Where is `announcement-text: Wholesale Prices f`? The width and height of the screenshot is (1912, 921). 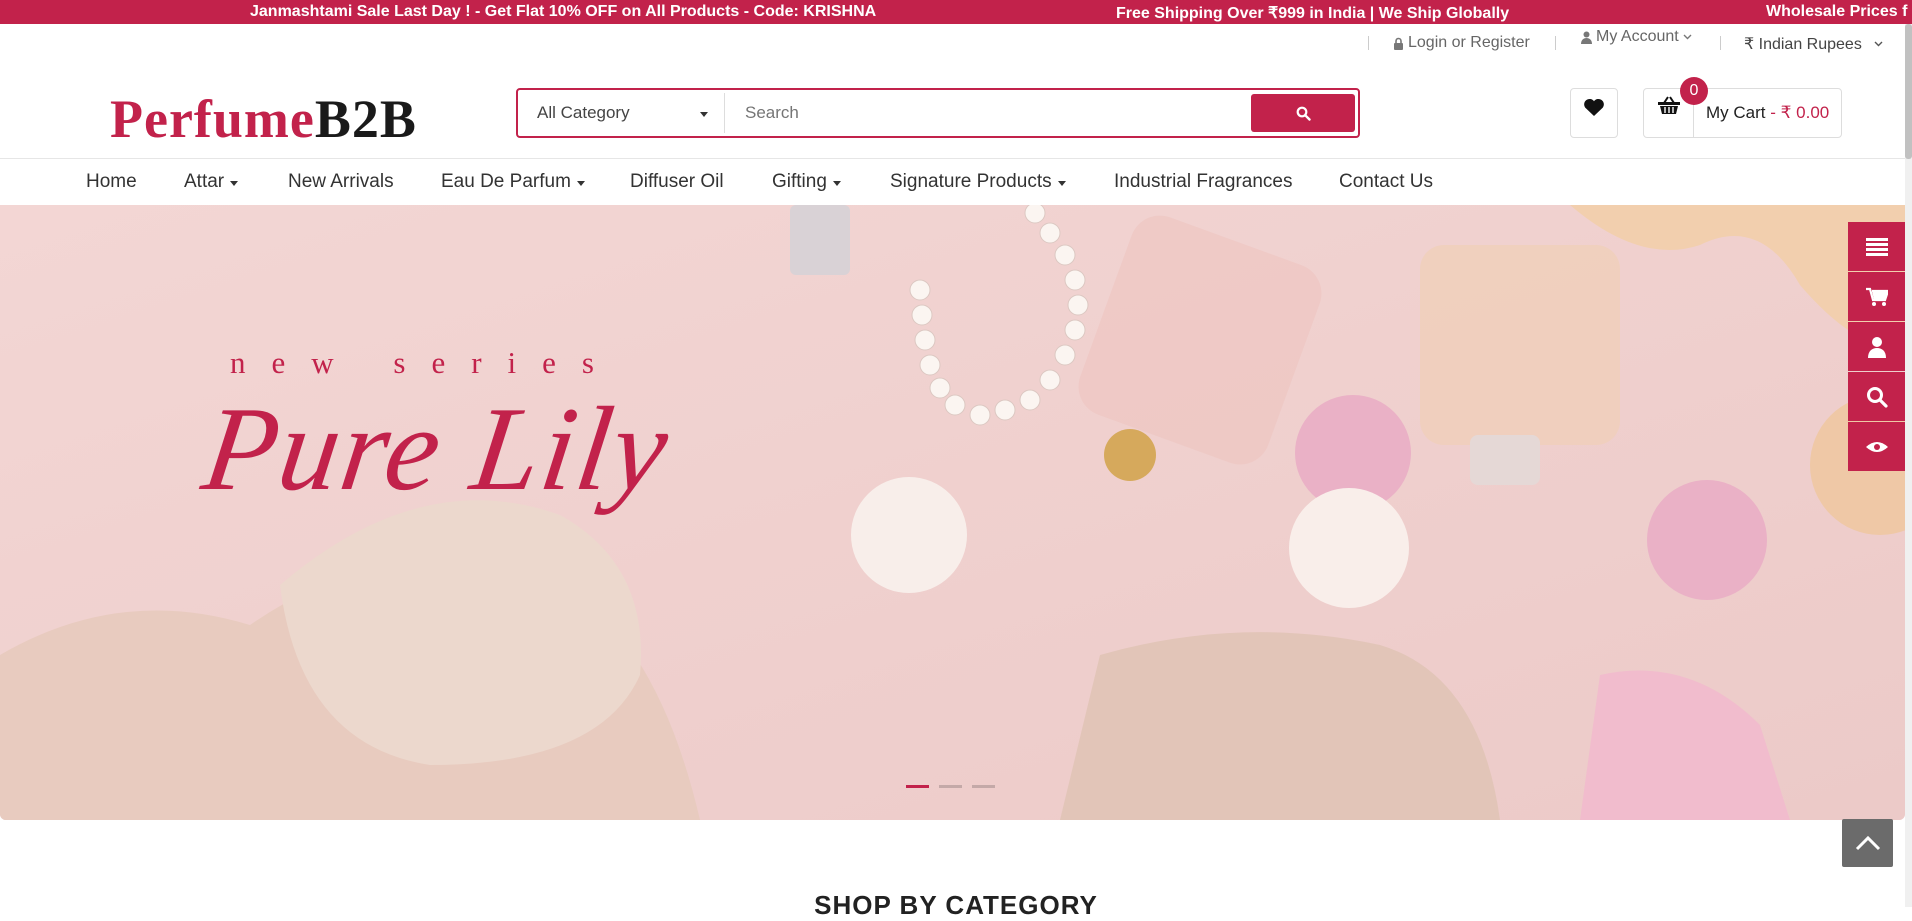 announcement-text: Wholesale Prices f is located at coordinates (1837, 11).